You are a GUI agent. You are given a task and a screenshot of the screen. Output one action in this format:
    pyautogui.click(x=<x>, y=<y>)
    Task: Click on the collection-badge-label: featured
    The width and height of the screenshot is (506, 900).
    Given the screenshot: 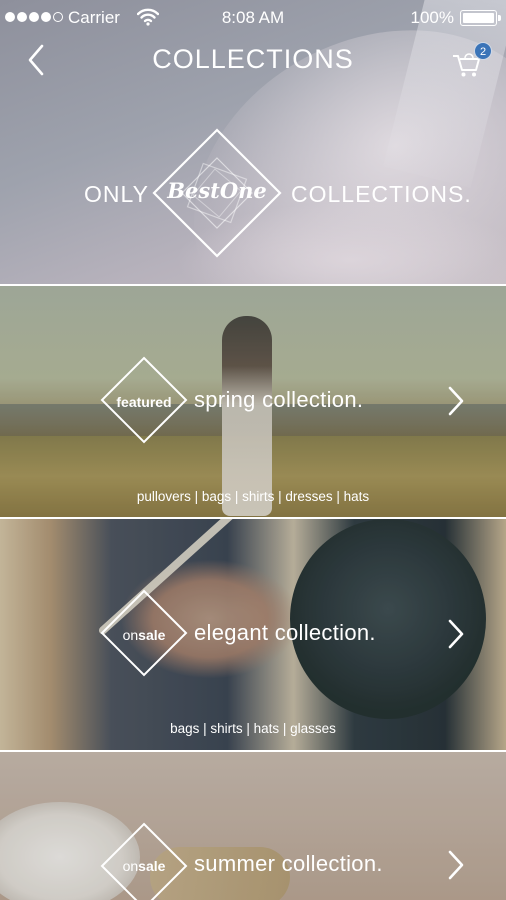 What is the action you would take?
    pyautogui.click(x=144, y=402)
    